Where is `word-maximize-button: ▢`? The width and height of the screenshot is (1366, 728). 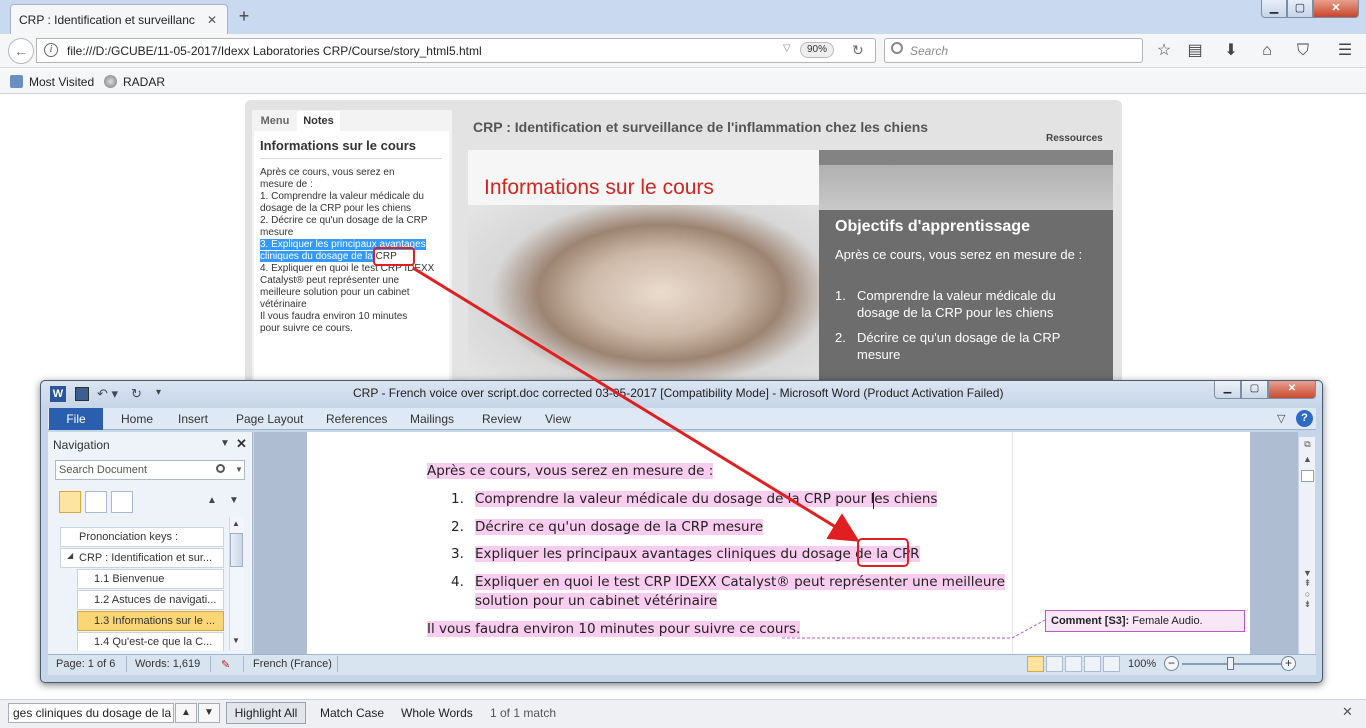
word-maximize-button: ▢ is located at coordinates (1254, 390).